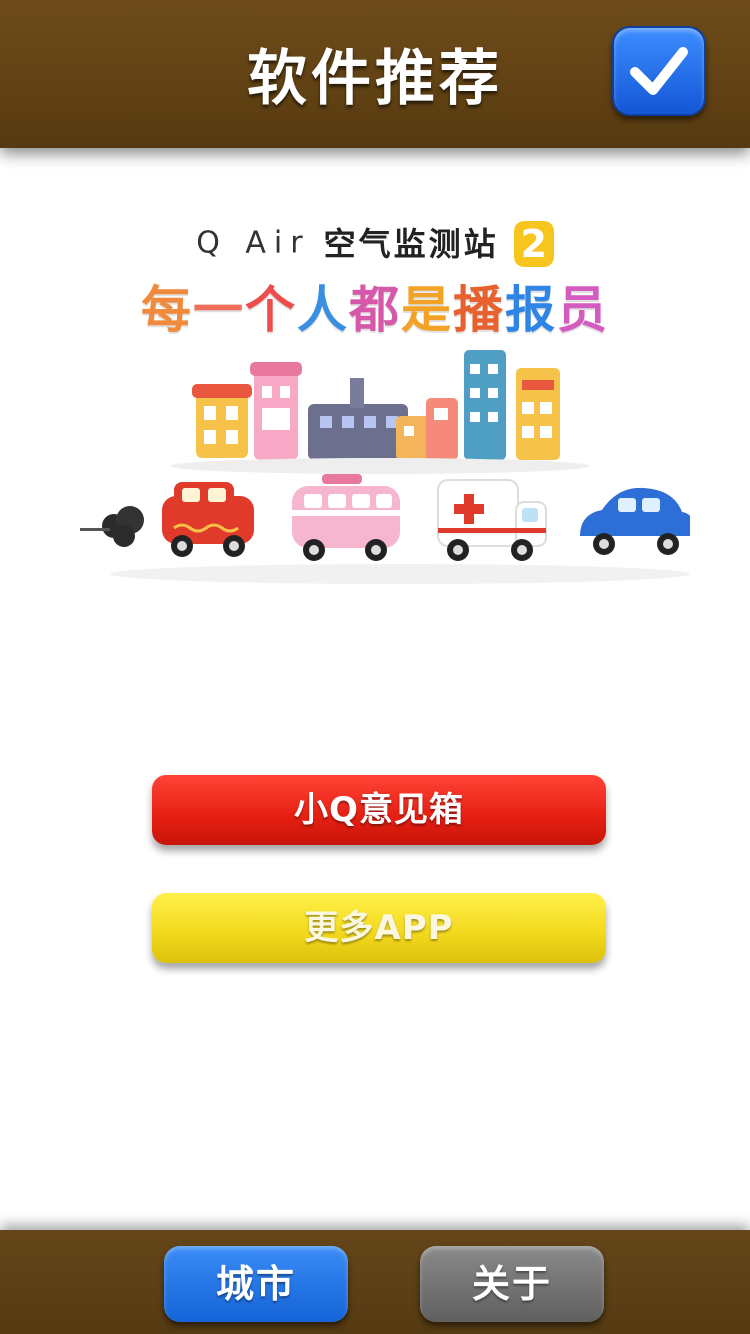 This screenshot has height=1334, width=750. I want to click on red-car-icon, so click(208, 519).